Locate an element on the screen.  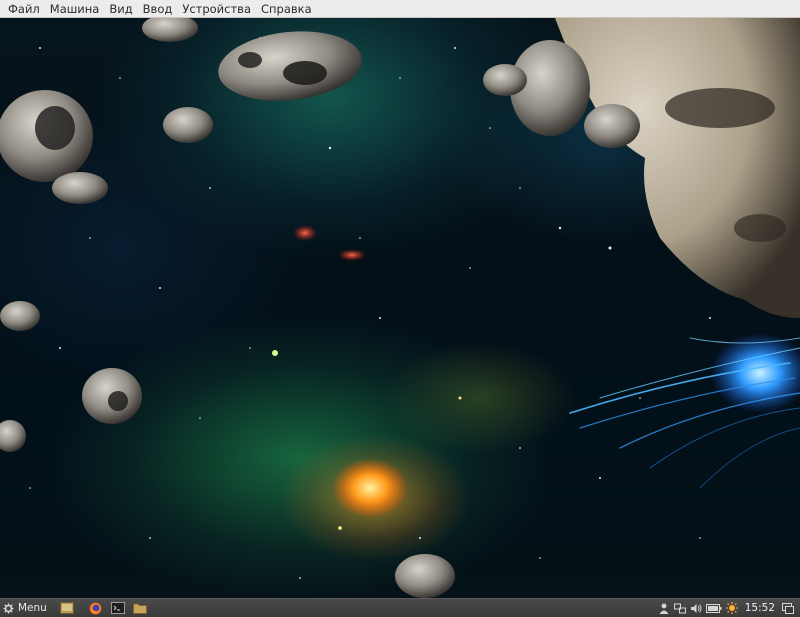
terminal-launcher is located at coordinates (118, 608).